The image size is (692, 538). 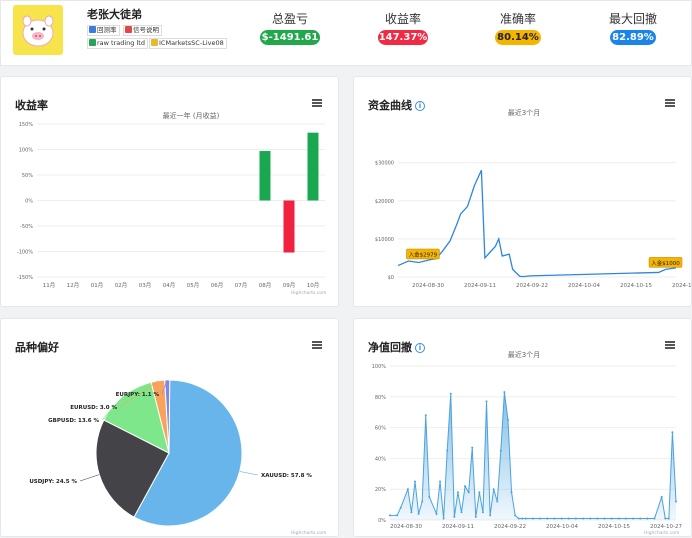 What do you see at coordinates (29, 202) in the screenshot?
I see `y-tick-label: 0%` at bounding box center [29, 202].